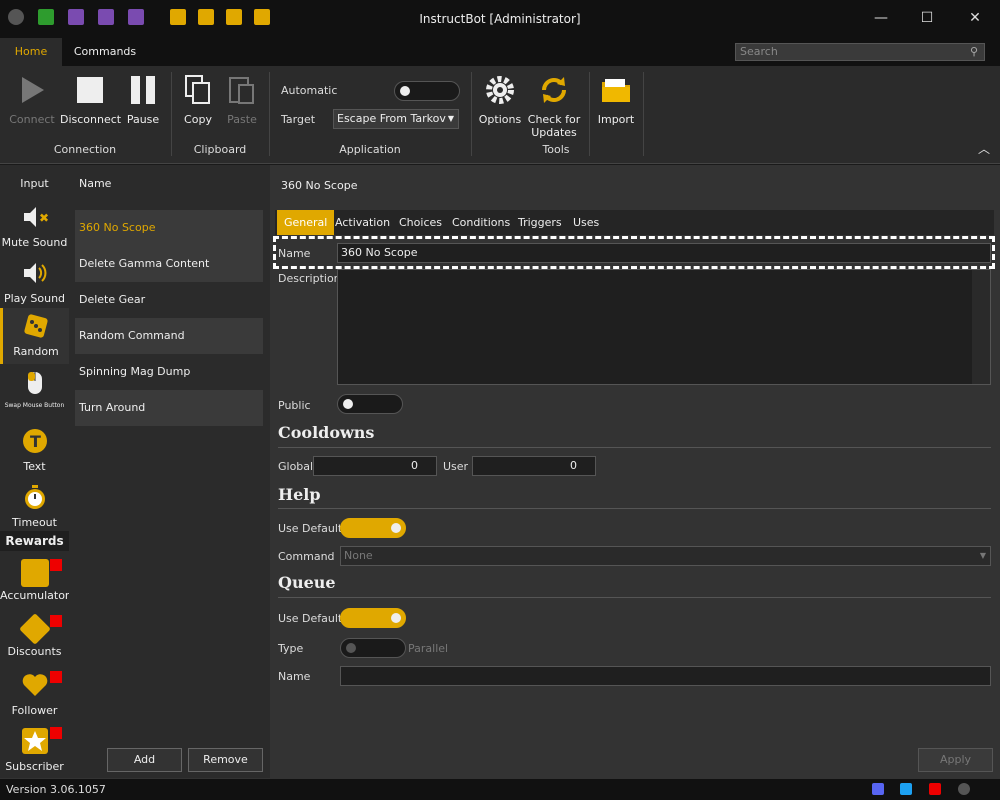 This screenshot has width=1000, height=800. Describe the element at coordinates (309, 278) in the screenshot. I see `description-label: Description` at that location.